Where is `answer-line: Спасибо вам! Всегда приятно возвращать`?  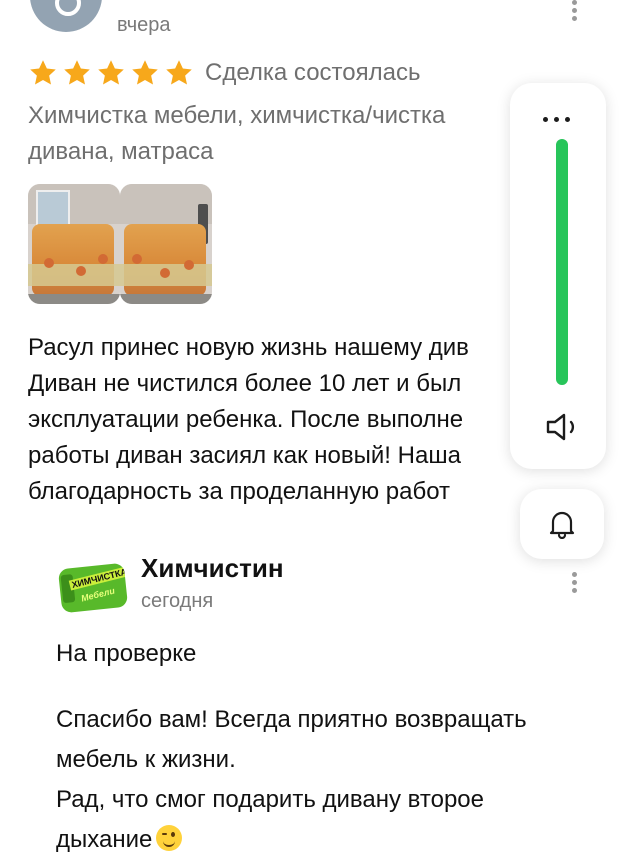 answer-line: Спасибо вам! Всегда приятно возвращать is located at coordinates (291, 719).